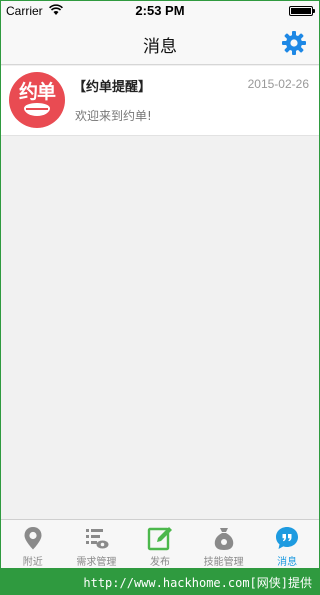 This screenshot has height=595, width=320. What do you see at coordinates (113, 116) in the screenshot?
I see `message-preview: 欢迎来到约单!` at bounding box center [113, 116].